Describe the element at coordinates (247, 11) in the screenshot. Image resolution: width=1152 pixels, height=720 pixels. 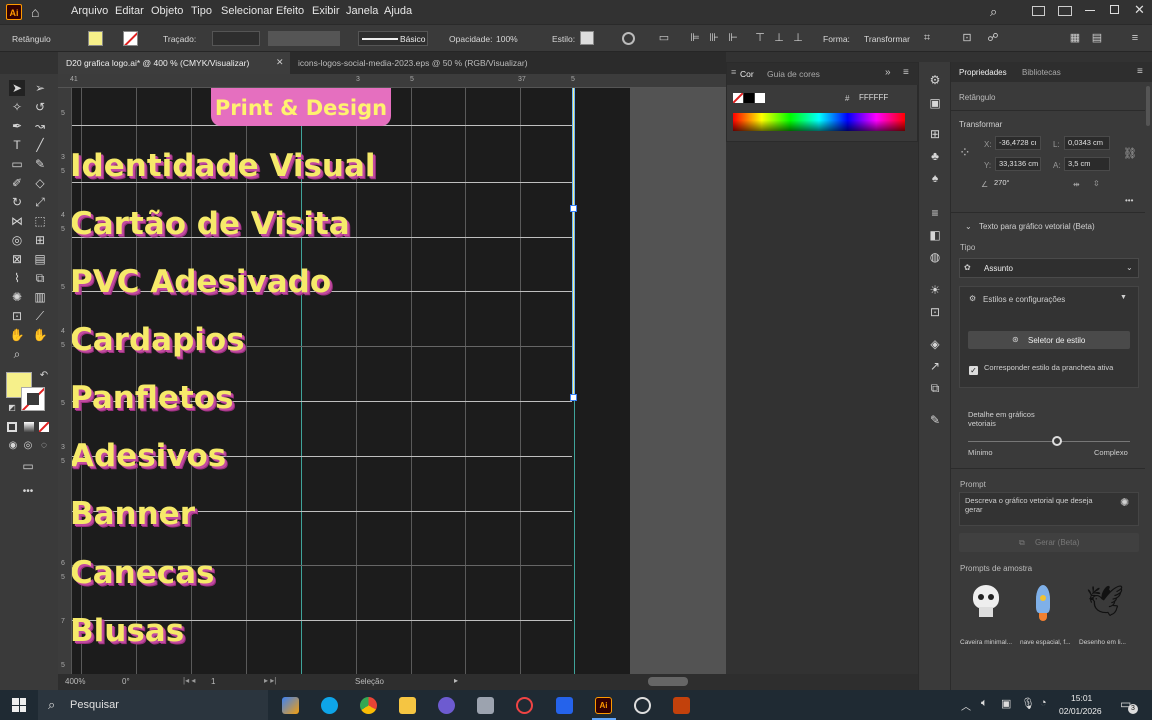
I see `menu-selecionar: Selecionar` at that location.